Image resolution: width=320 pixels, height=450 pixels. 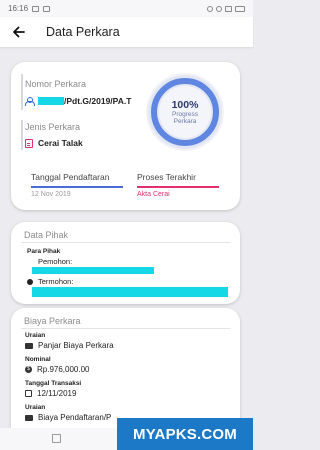 I want to click on description-value: Panjar Biaya Perkara, so click(x=76, y=345).